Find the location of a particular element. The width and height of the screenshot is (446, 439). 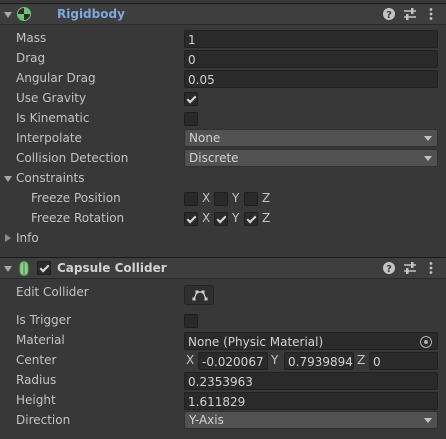

freeze-position-y-label: Y is located at coordinates (236, 198).